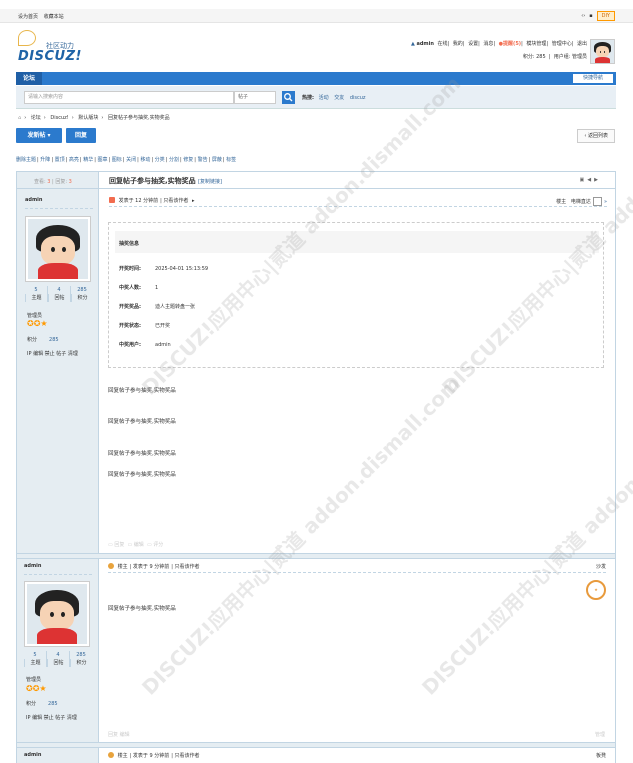 The image size is (633, 763). I want to click on back-to-list-button: ‹ 返回列表, so click(596, 136).